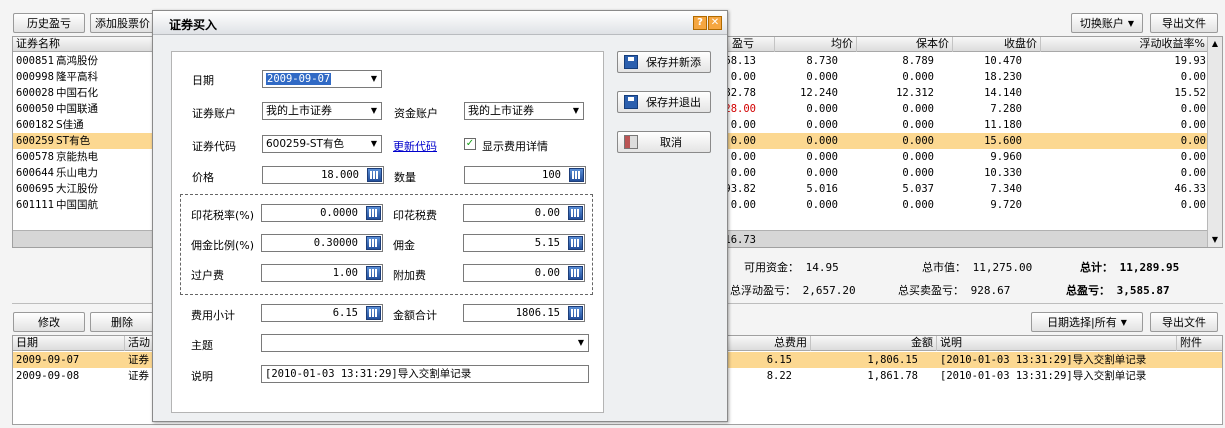 The height and width of the screenshot is (428, 1225). Describe the element at coordinates (977, 267) in the screenshot. I see `total-market-value: 总市值： 11,275.00` at that location.